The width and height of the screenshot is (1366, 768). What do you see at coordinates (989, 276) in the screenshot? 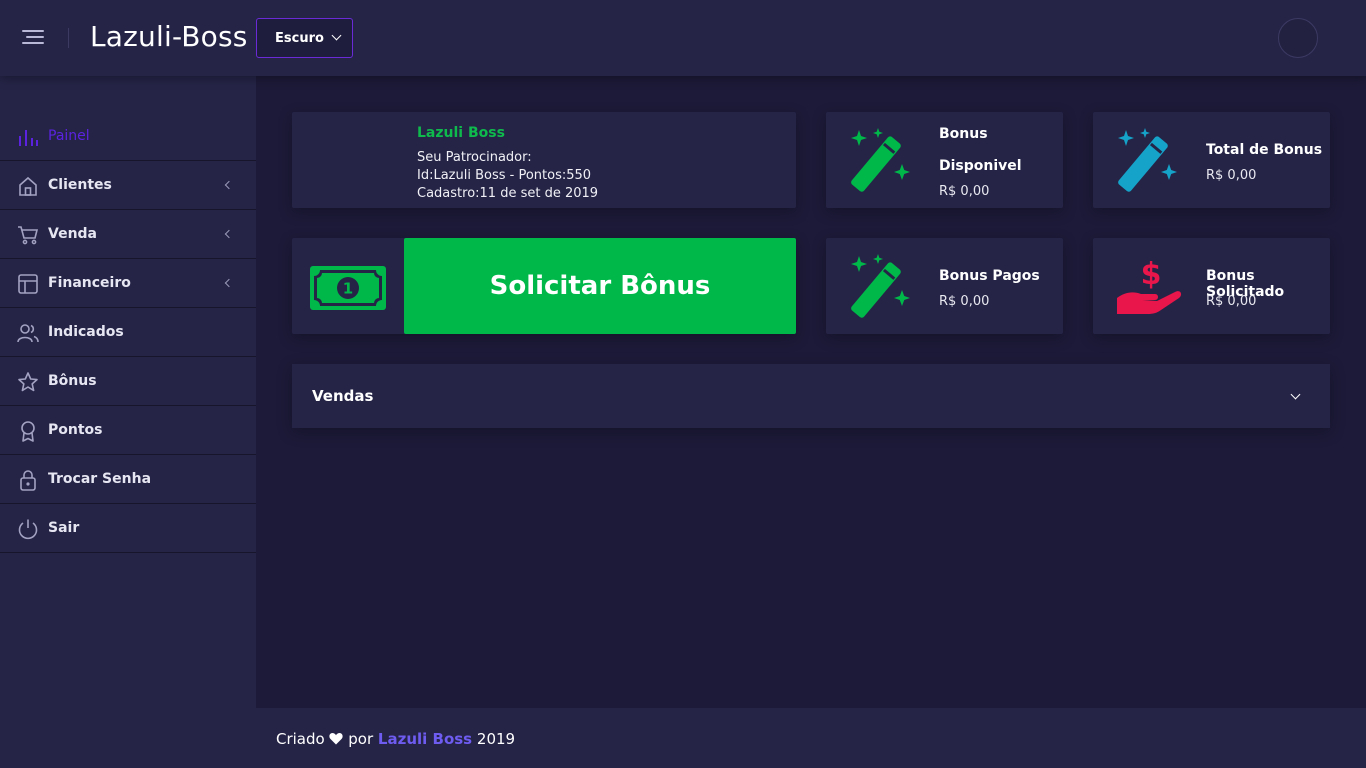
I see `bonus-pagos-title: Bonus Pagos` at bounding box center [989, 276].